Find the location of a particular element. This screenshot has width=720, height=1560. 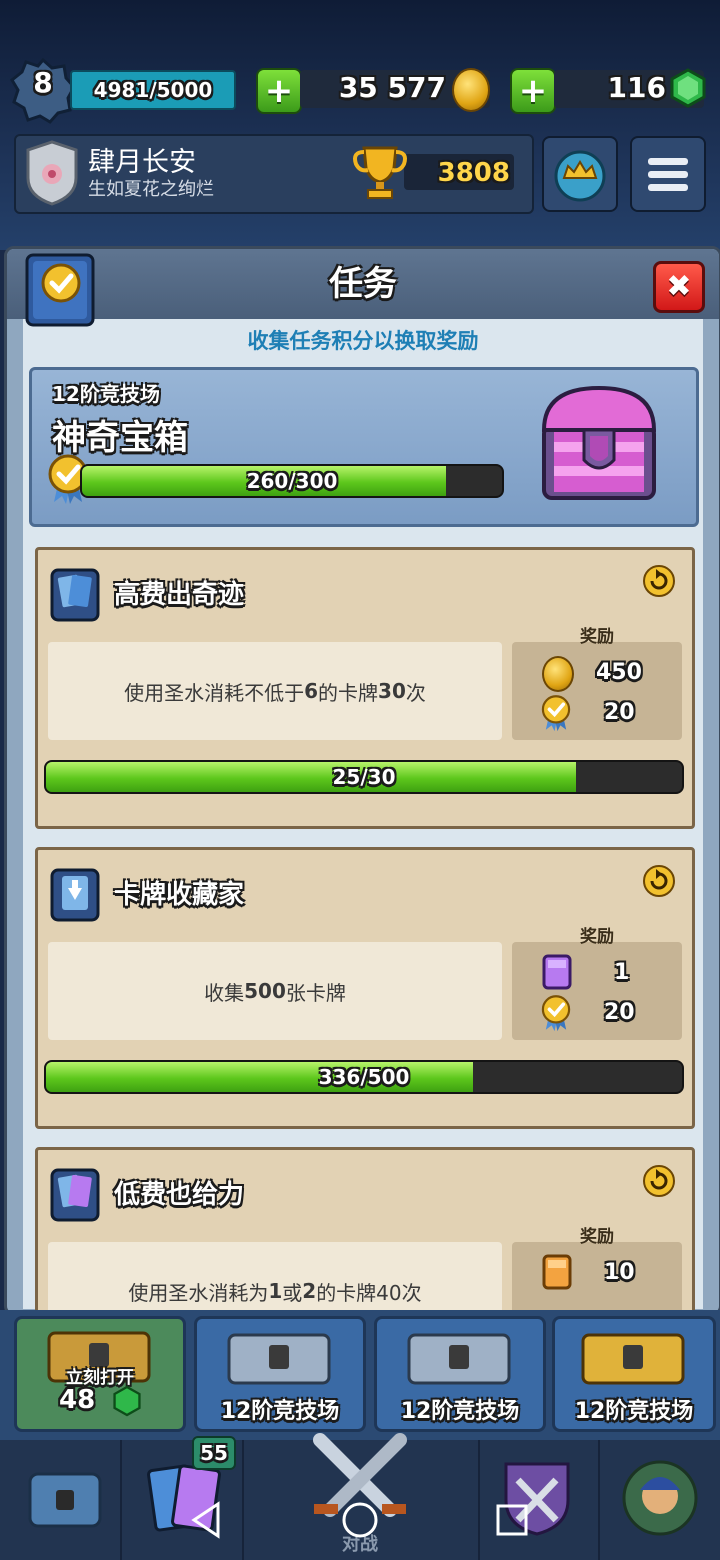

quest-progress-bar: 25/30 is located at coordinates (364, 777).